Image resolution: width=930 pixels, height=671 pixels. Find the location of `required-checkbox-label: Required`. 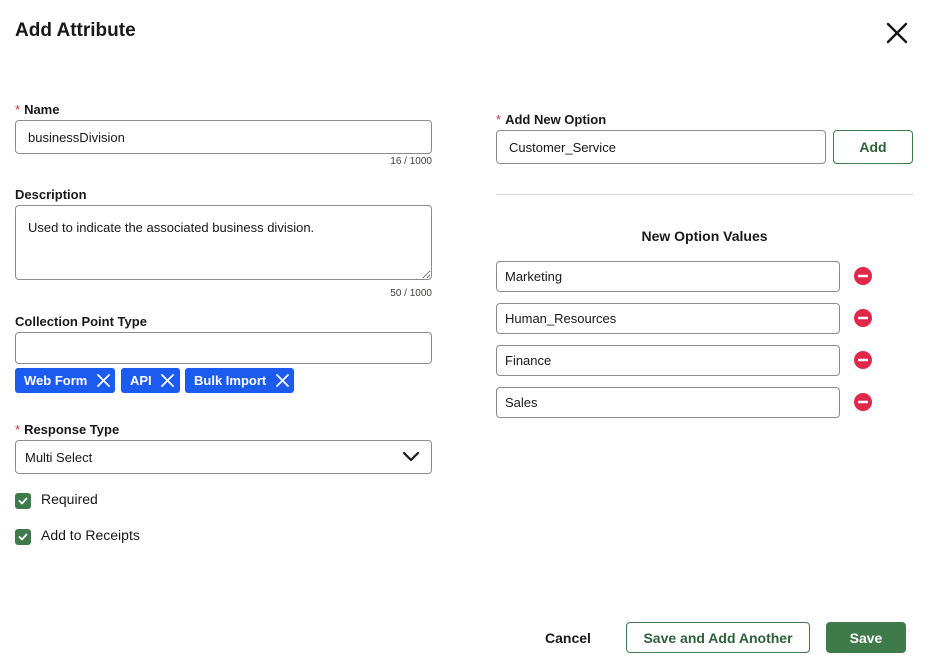

required-checkbox-label: Required is located at coordinates (69, 499).